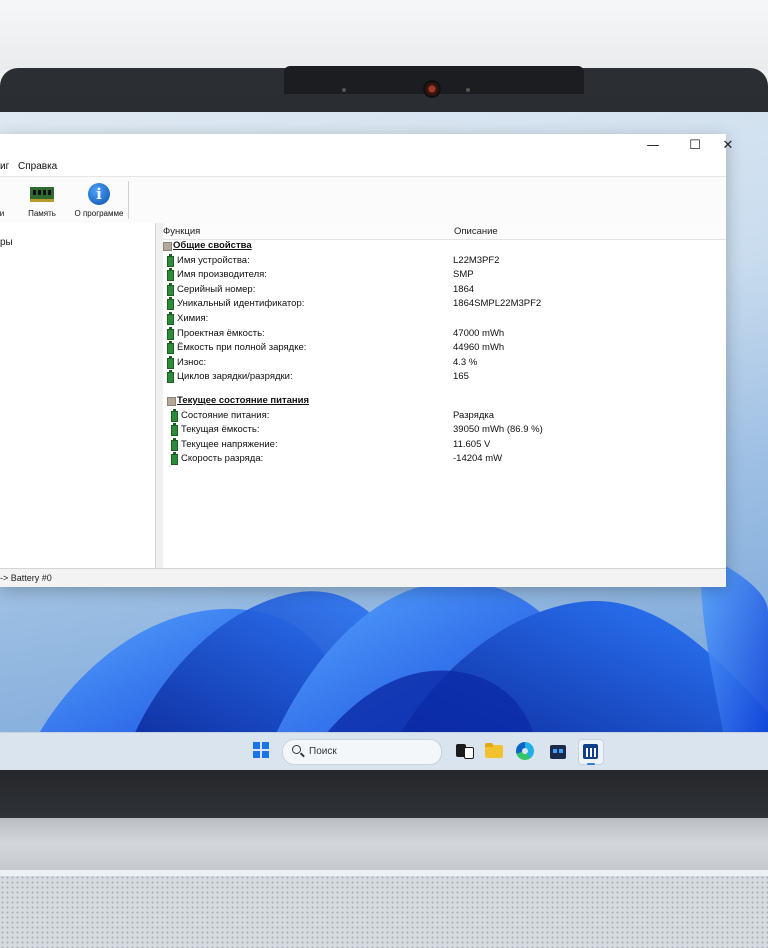  What do you see at coordinates (192, 362) in the screenshot?
I see `property-key: Износ:` at bounding box center [192, 362].